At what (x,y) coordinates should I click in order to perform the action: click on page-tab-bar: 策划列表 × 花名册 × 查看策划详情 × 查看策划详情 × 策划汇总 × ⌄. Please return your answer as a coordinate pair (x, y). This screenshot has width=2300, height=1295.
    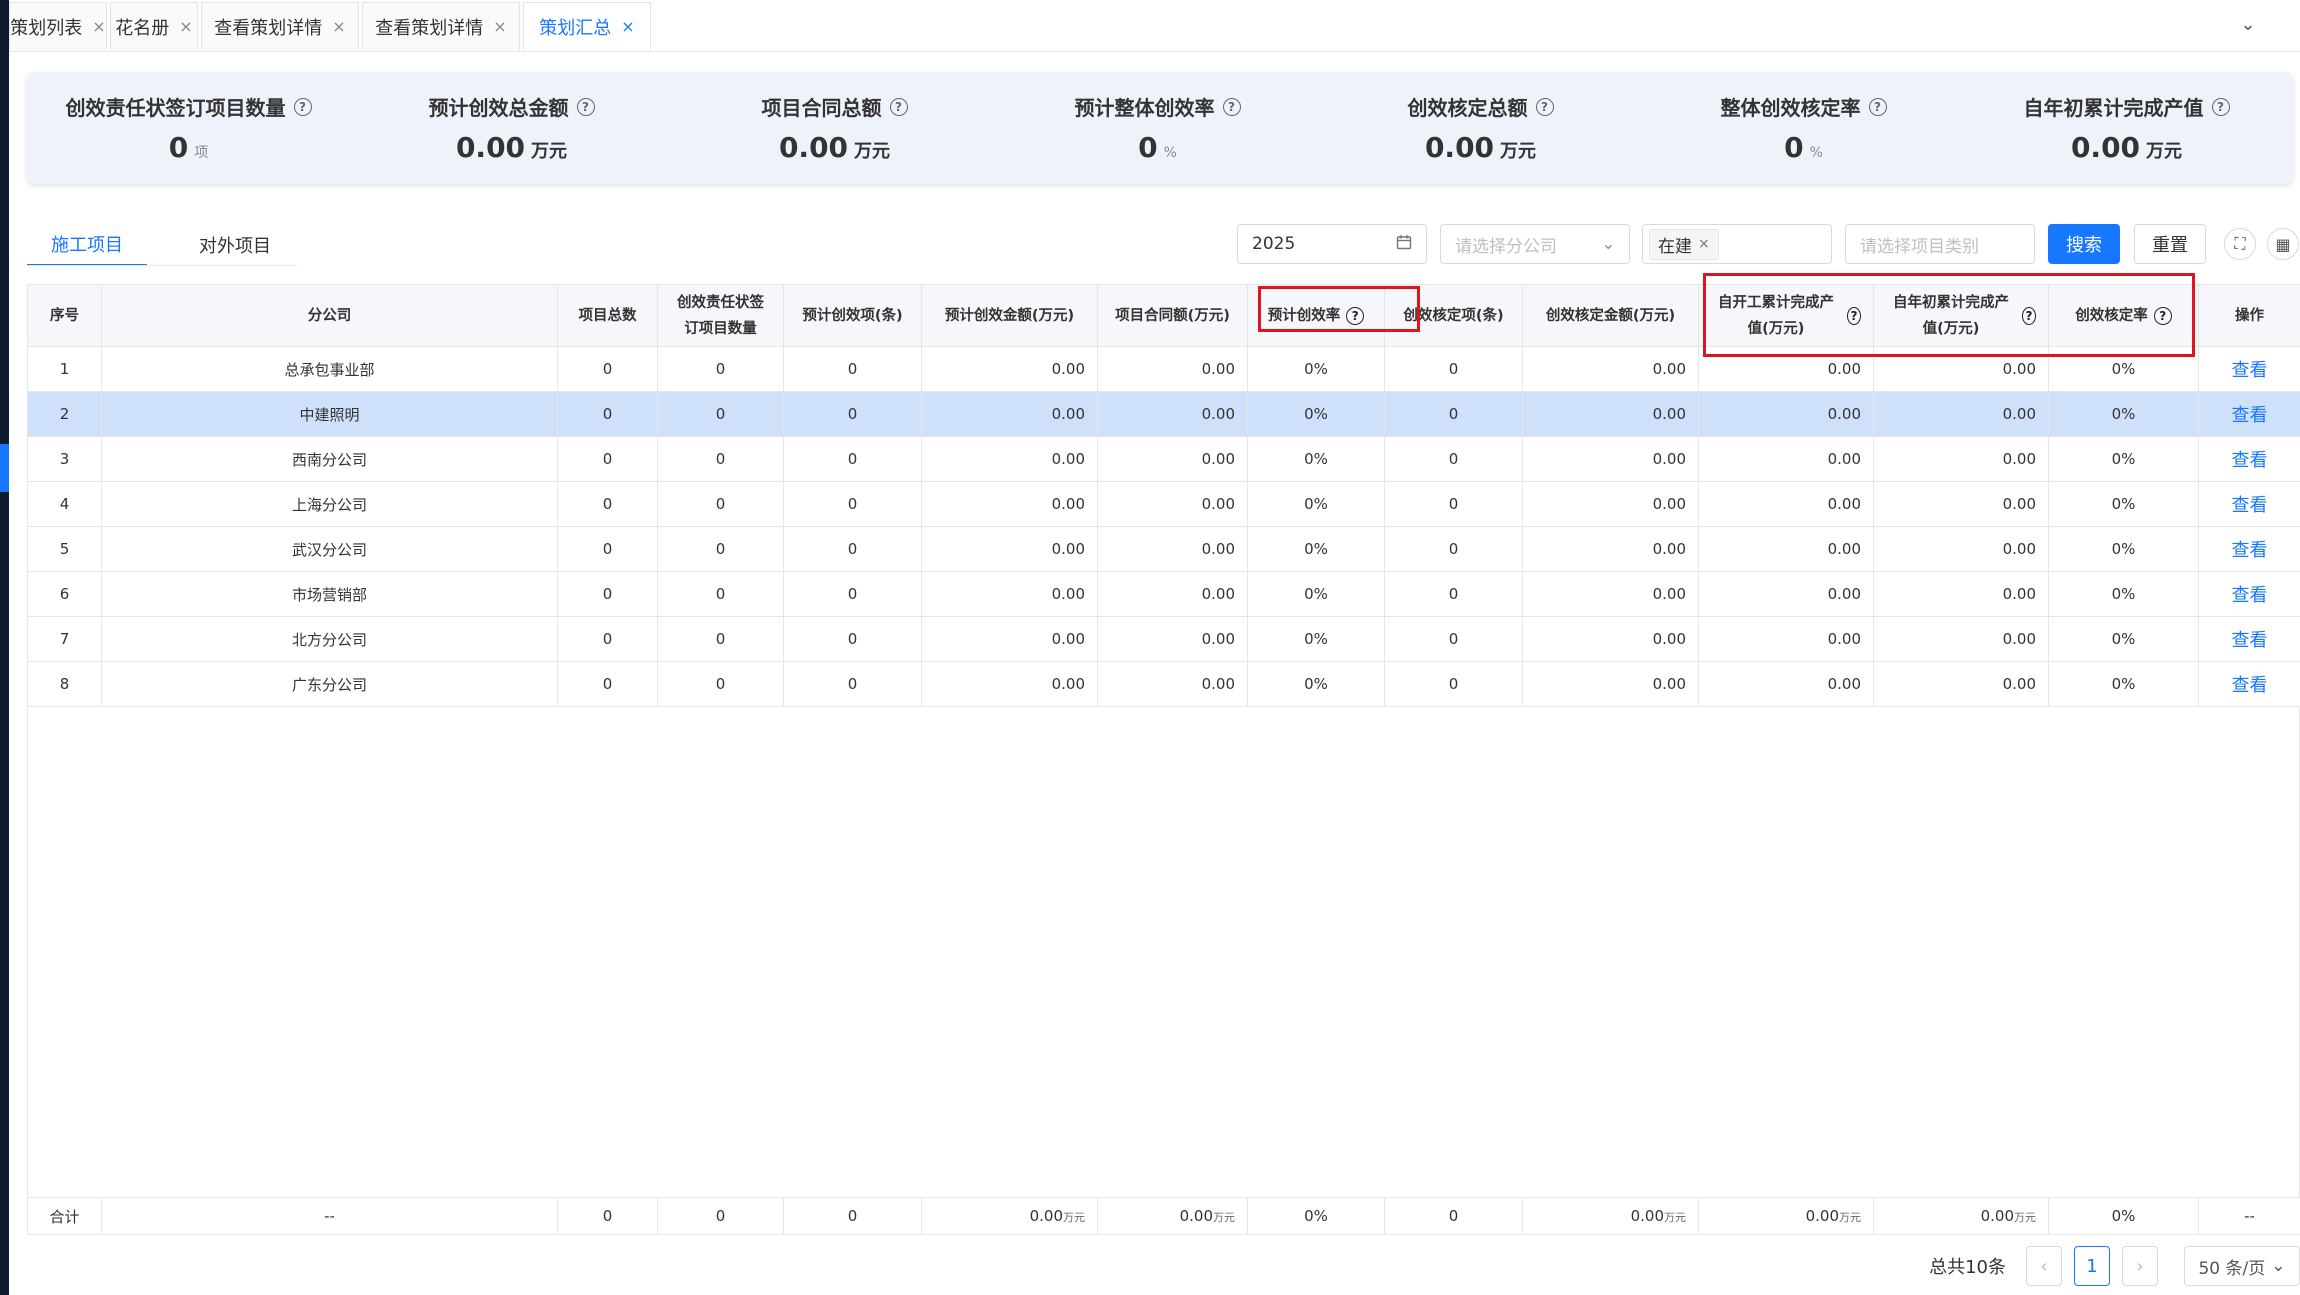
    Looking at the image, I should click on (1154, 26).